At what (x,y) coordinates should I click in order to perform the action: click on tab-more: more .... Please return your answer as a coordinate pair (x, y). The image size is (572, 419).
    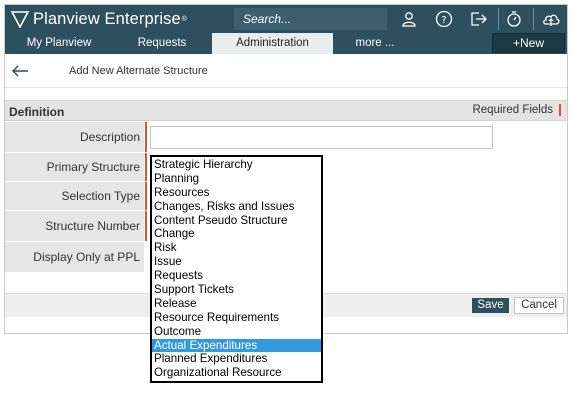
    Looking at the image, I should click on (375, 43).